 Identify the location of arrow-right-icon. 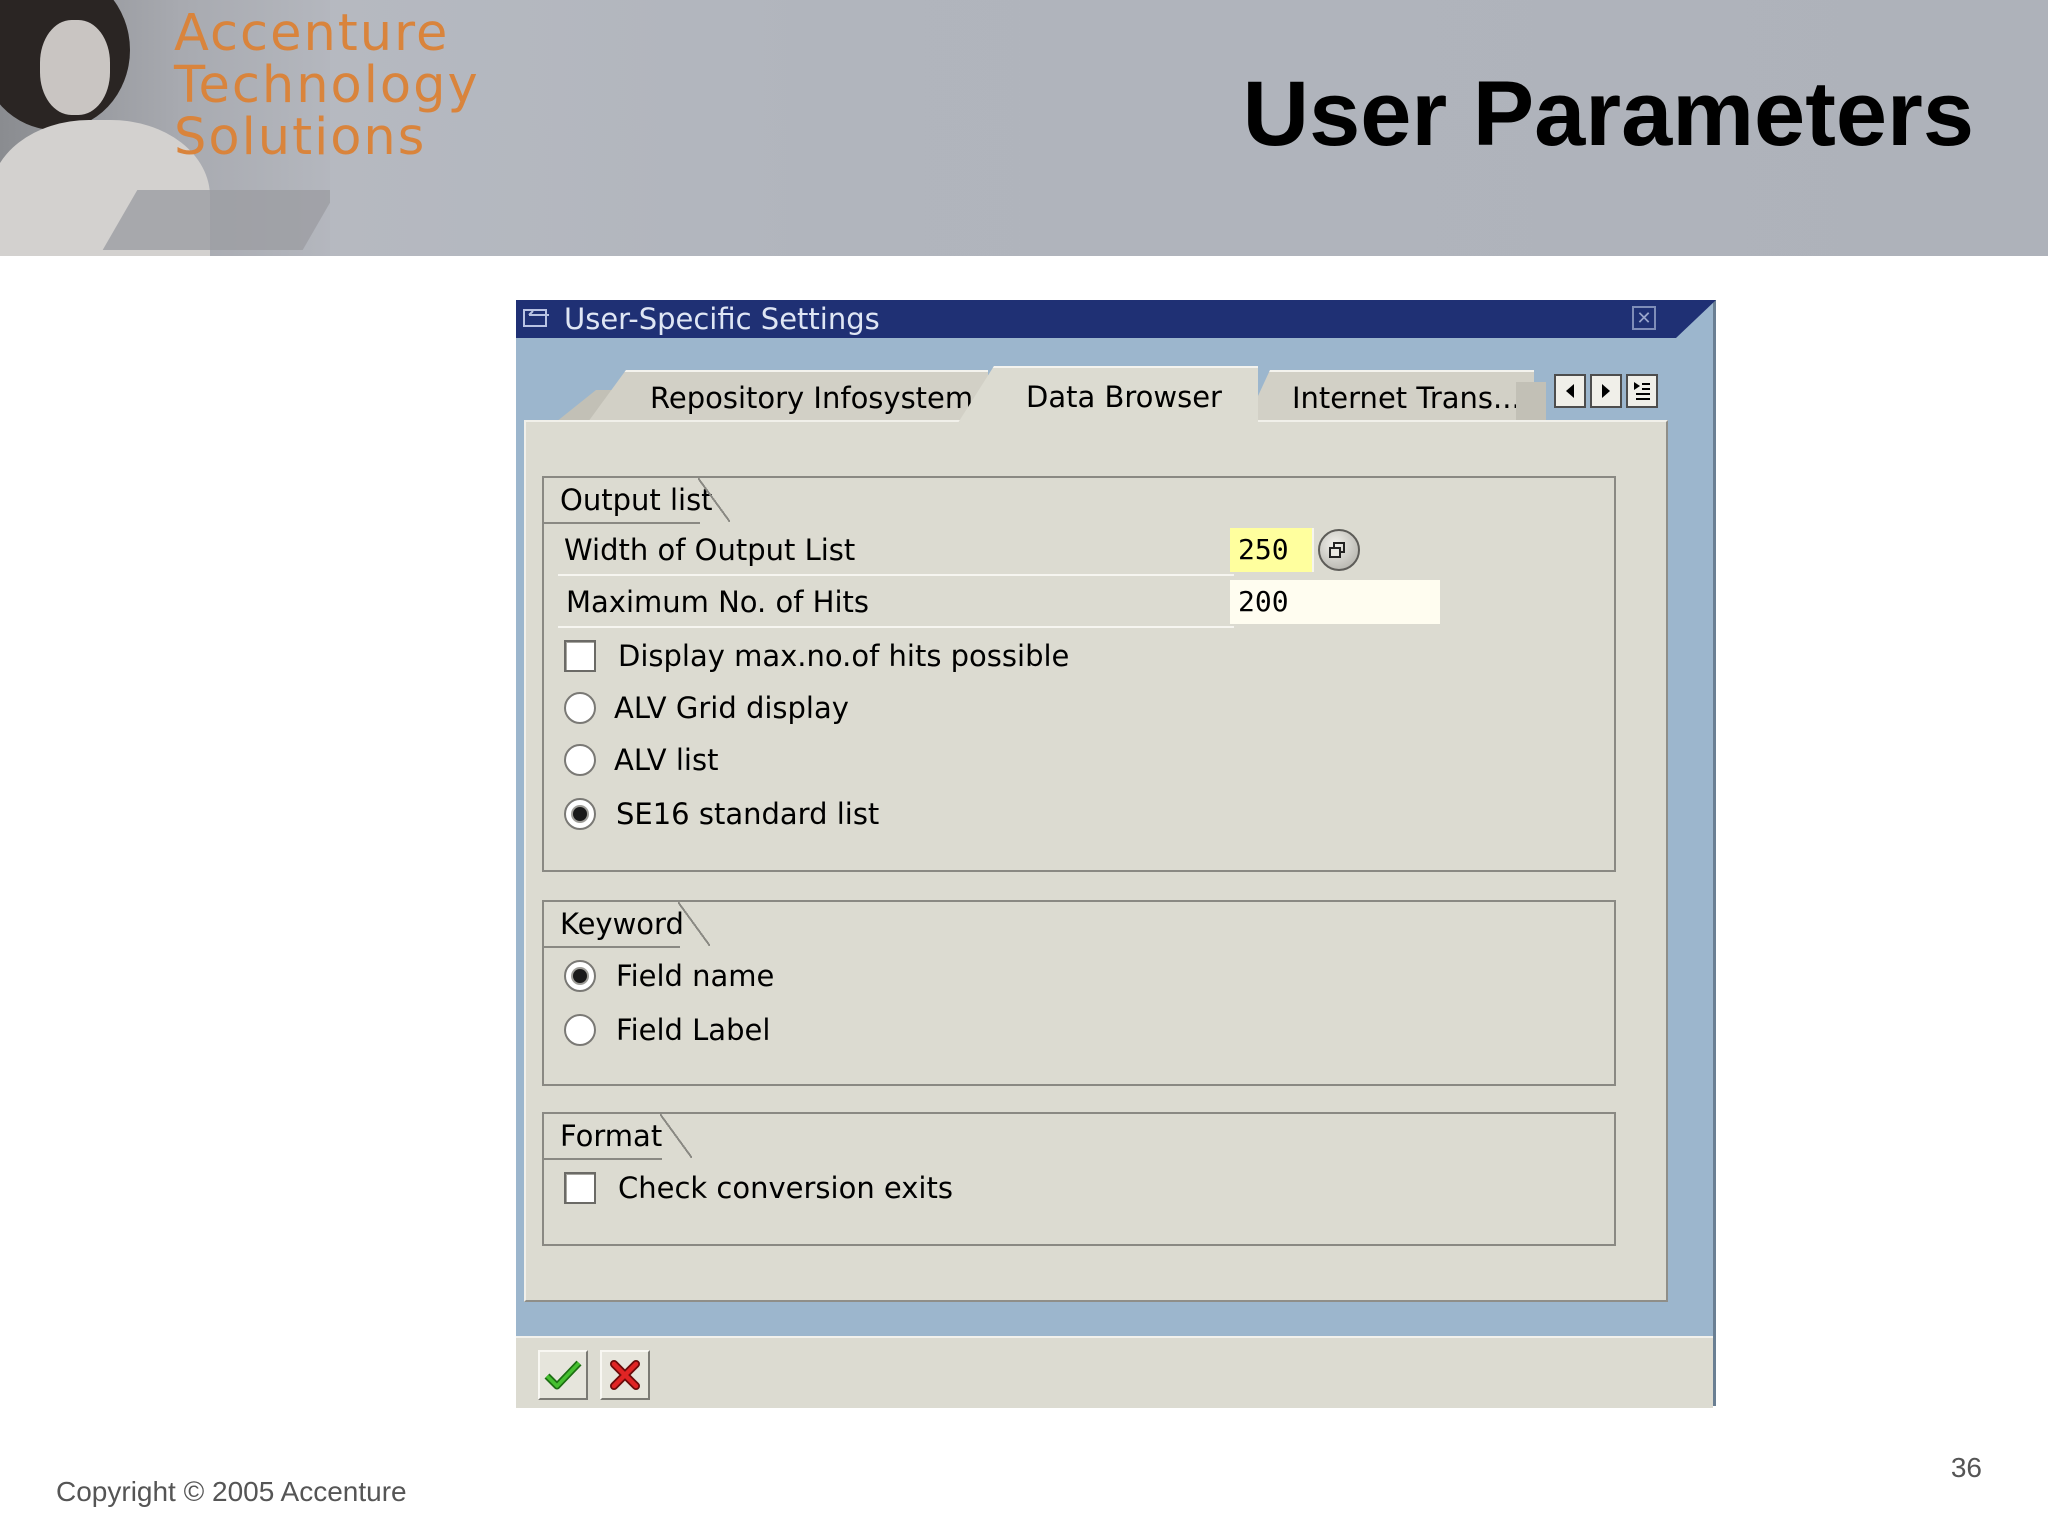
(1606, 391).